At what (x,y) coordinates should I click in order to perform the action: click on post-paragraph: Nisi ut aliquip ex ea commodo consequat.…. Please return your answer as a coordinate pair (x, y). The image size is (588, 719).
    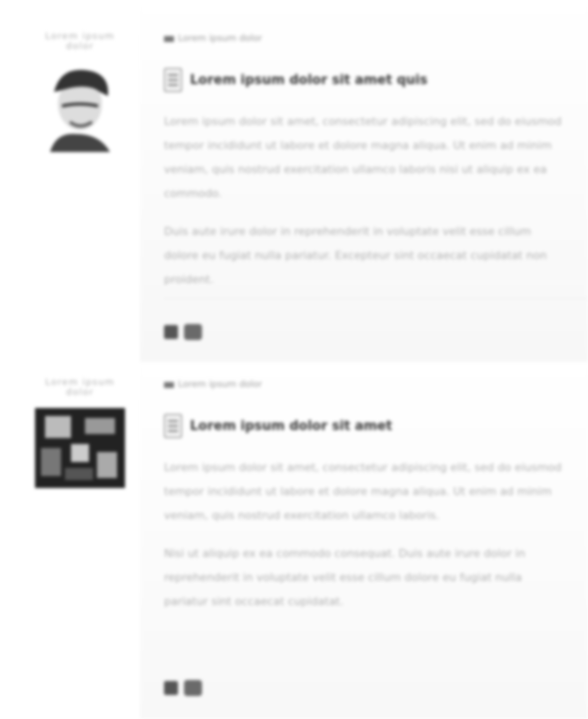
    Looking at the image, I should click on (345, 577).